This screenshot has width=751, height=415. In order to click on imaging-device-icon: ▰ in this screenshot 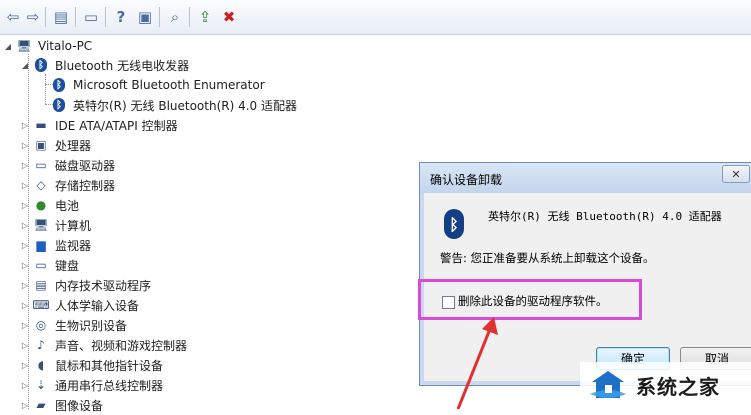, I will do `click(41, 405)`.